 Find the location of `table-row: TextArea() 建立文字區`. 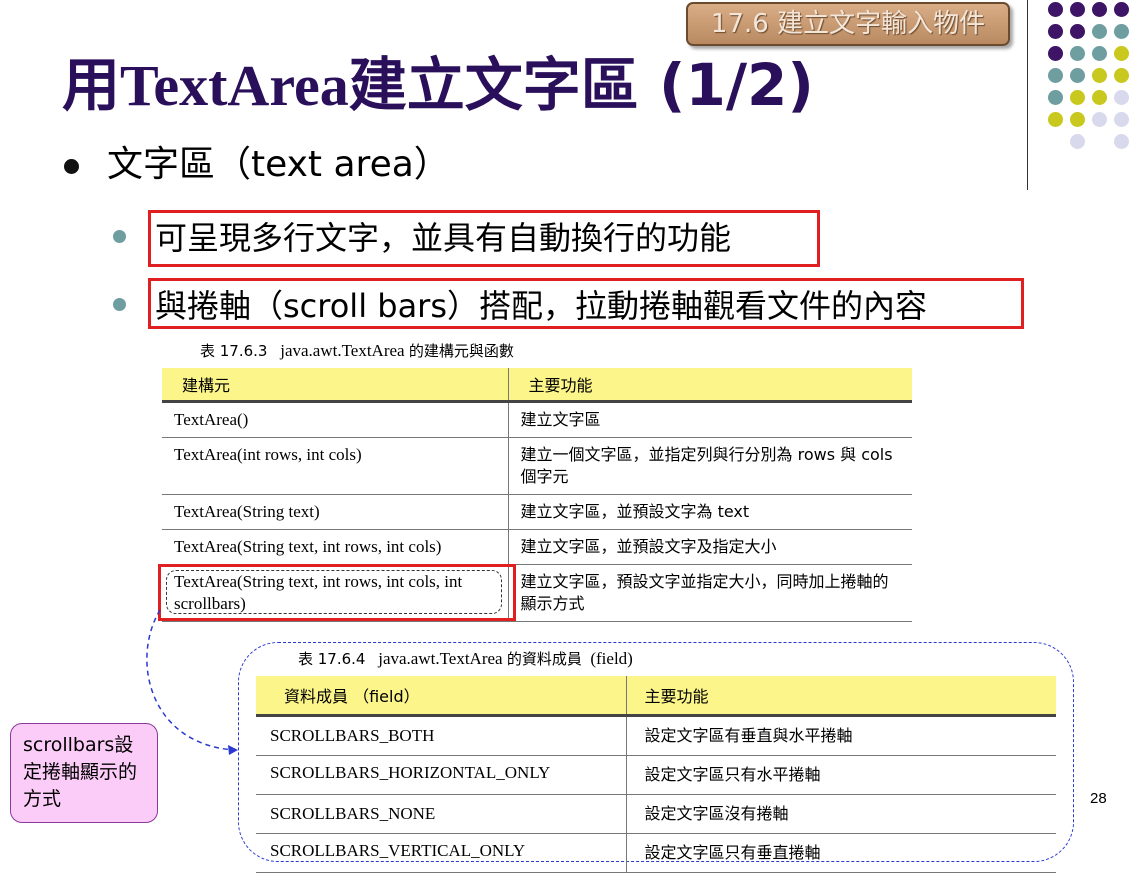

table-row: TextArea() 建立文字區 is located at coordinates (537, 419).